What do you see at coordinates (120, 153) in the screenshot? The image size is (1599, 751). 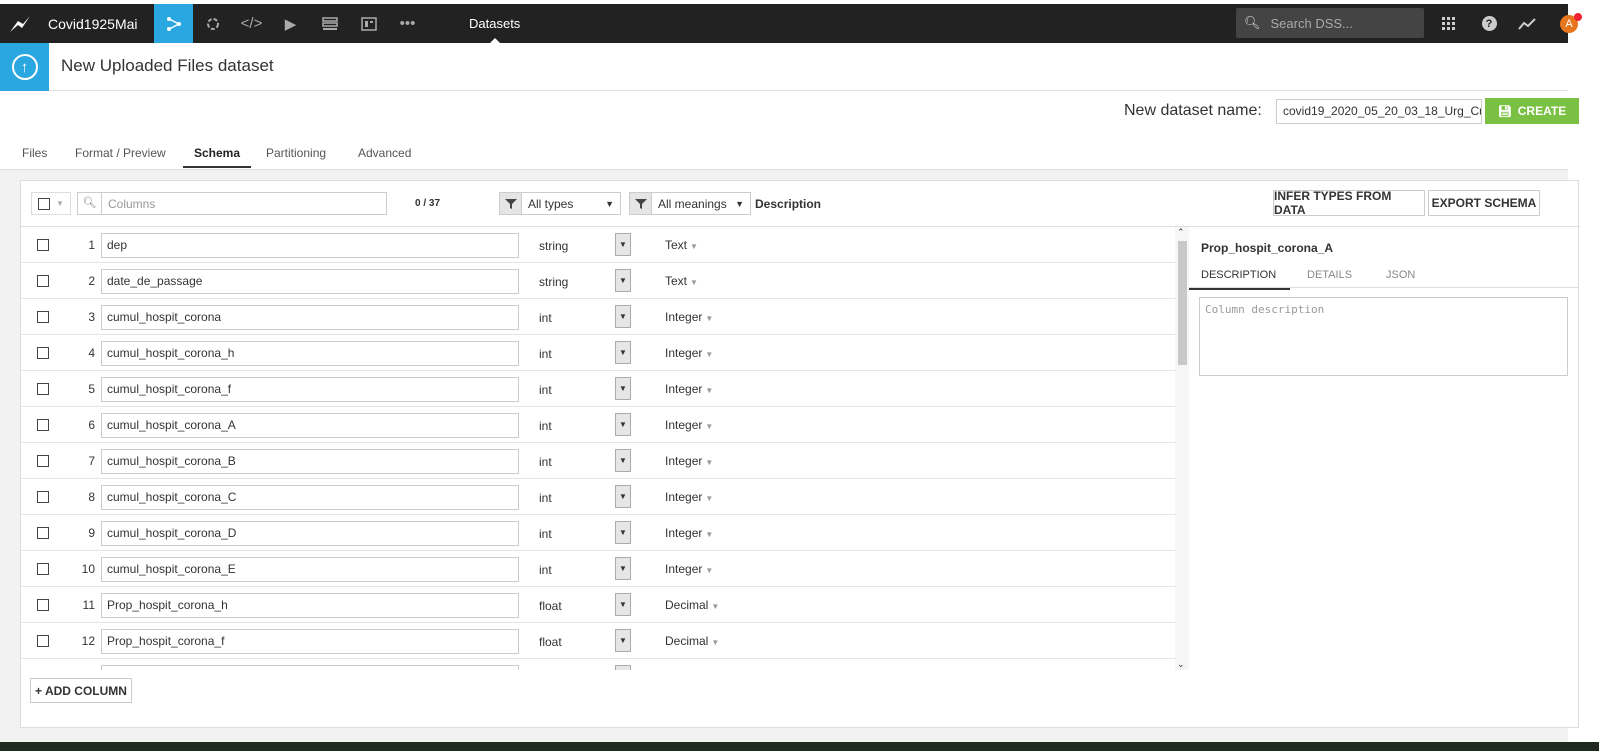 I see `tab-format-preview: Format / Preview` at bounding box center [120, 153].